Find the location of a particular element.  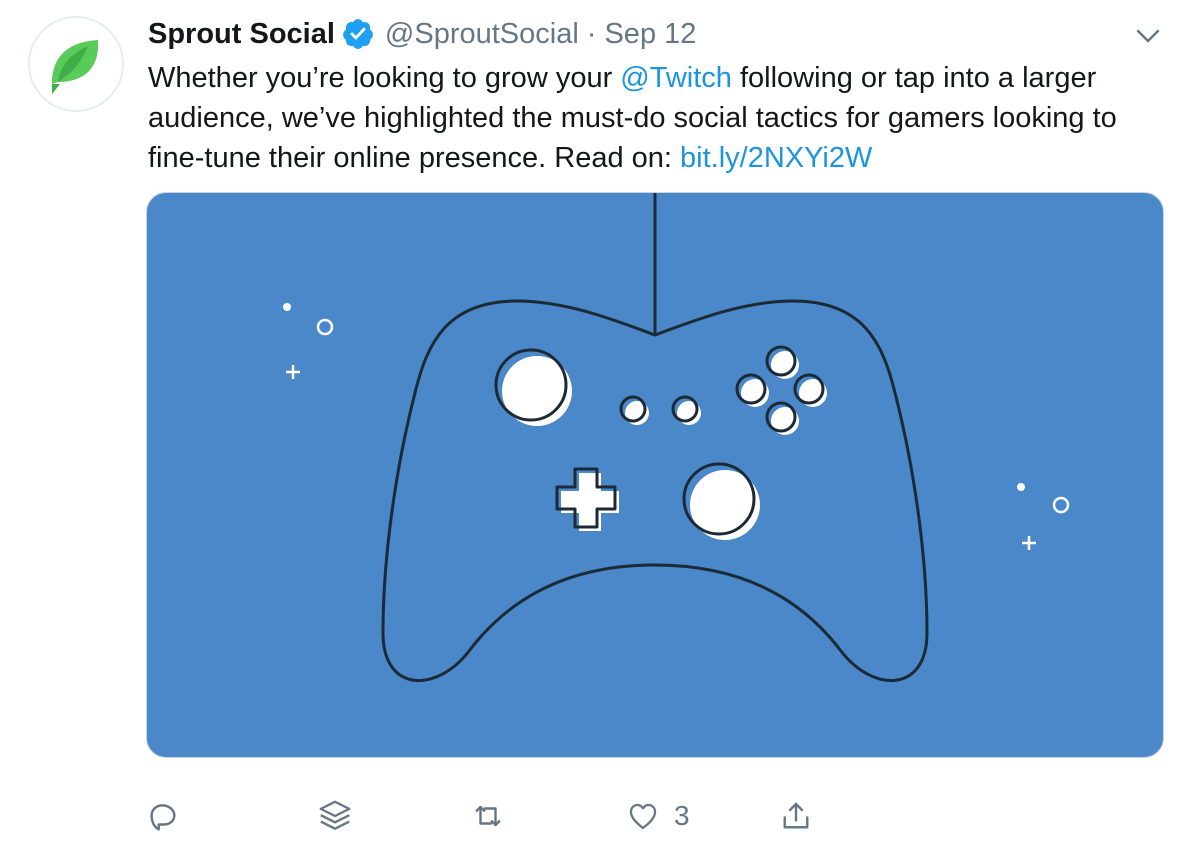

tweet-header: Sprout Social @SproutSocial · Sep 12 is located at coordinates (422, 34).